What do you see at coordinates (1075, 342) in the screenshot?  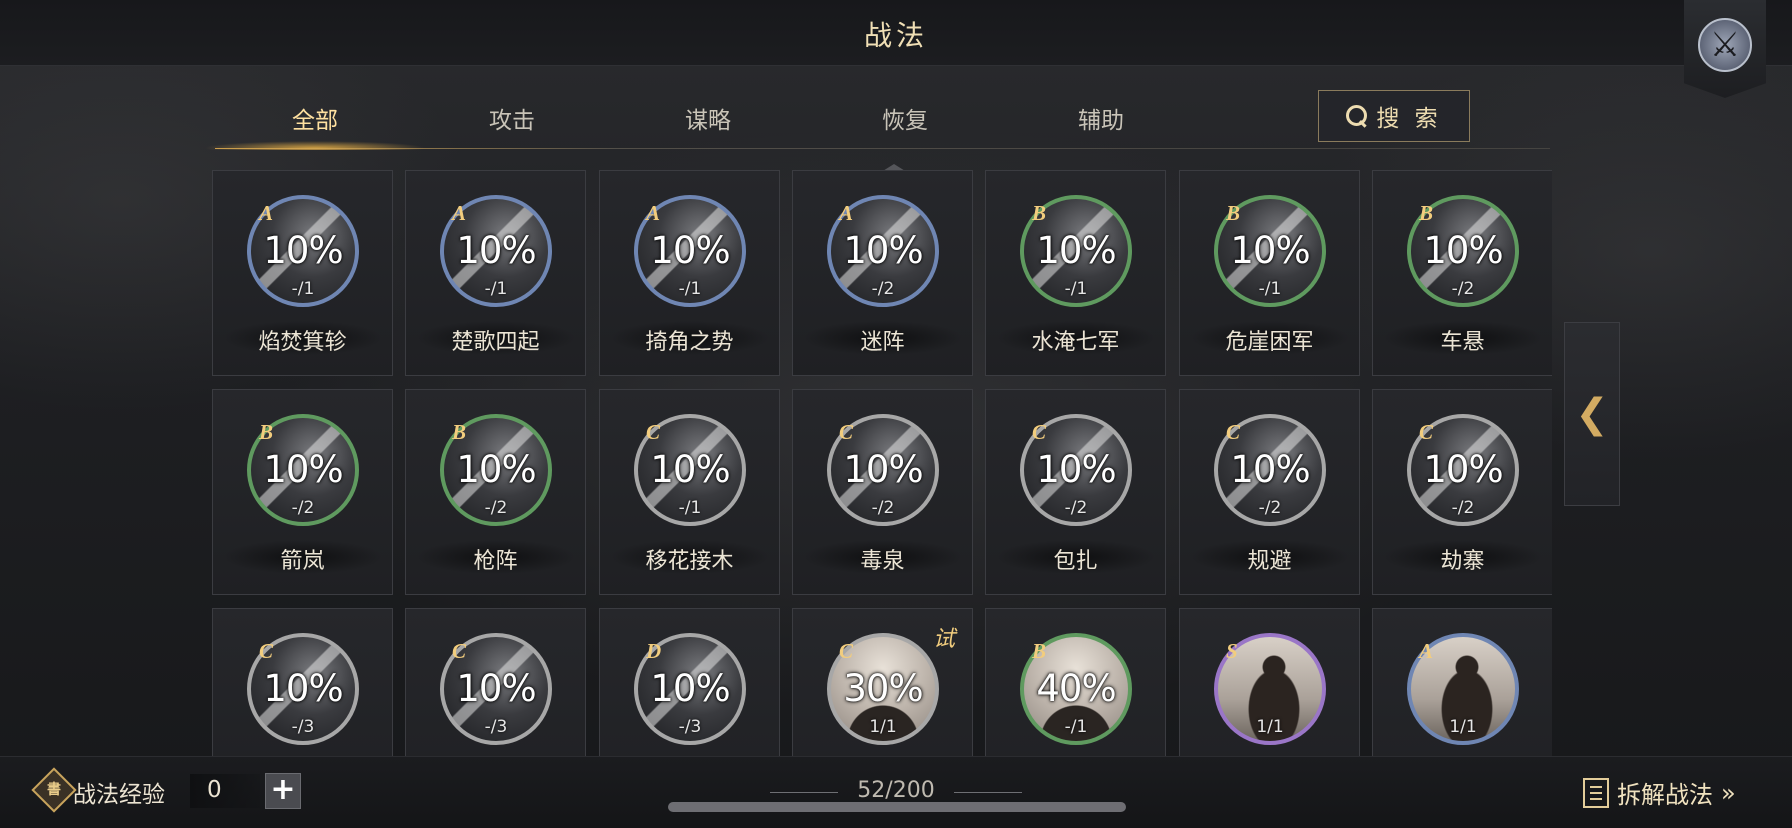 I see `tactic-name: 水淹七军` at bounding box center [1075, 342].